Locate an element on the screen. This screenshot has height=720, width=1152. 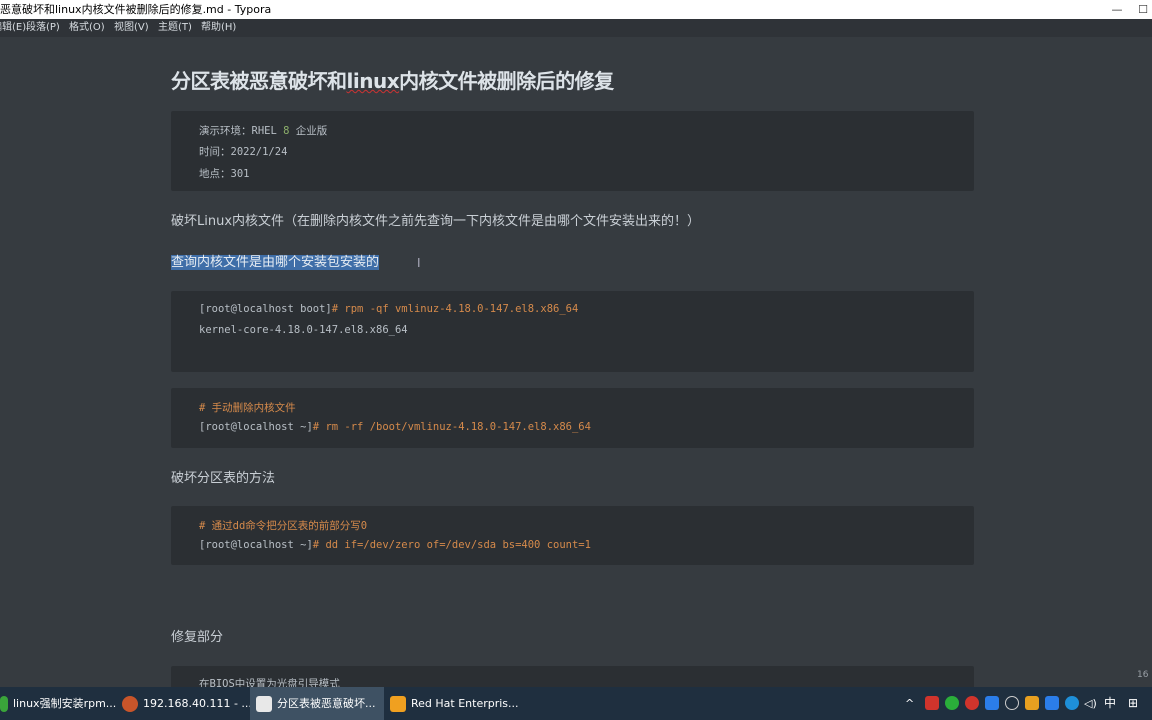
paragraph-repair: 修复部分 is located at coordinates (197, 637).